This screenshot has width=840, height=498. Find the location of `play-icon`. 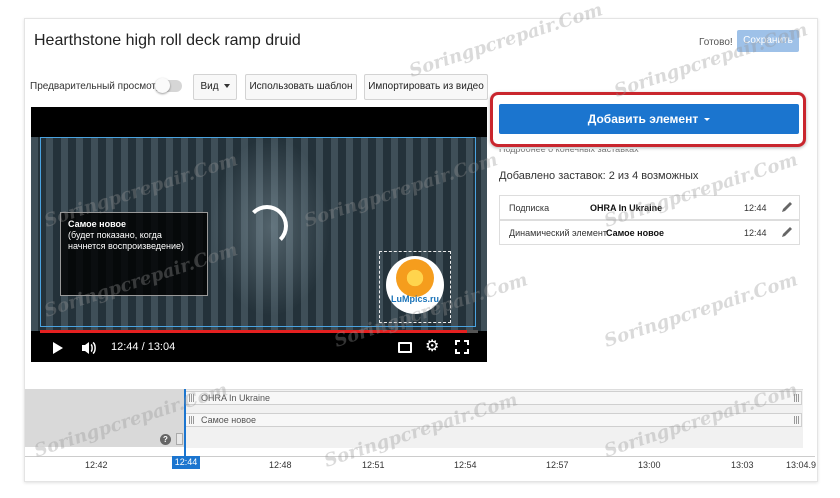

play-icon is located at coordinates (58, 348).